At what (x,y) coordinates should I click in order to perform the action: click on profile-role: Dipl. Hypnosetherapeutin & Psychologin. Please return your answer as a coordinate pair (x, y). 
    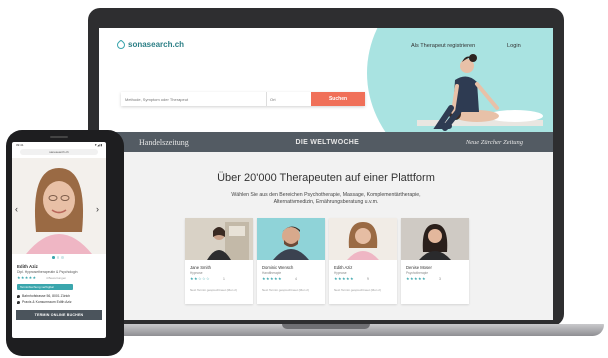
    Looking at the image, I should click on (47, 272).